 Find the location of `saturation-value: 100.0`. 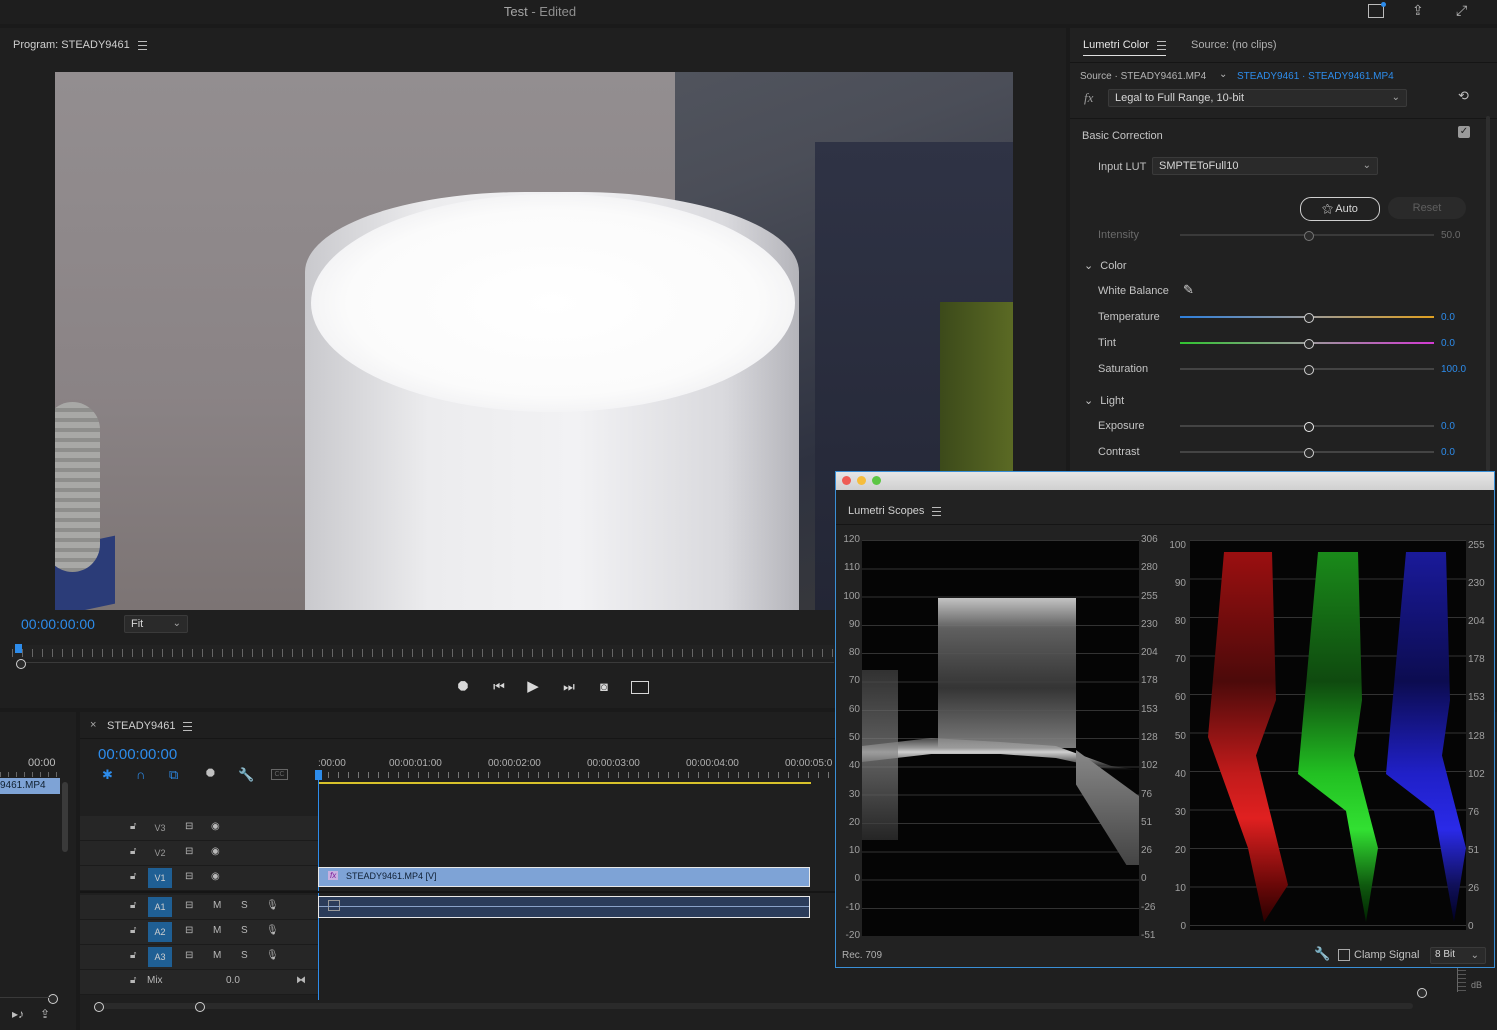

saturation-value: 100.0 is located at coordinates (1453, 369).